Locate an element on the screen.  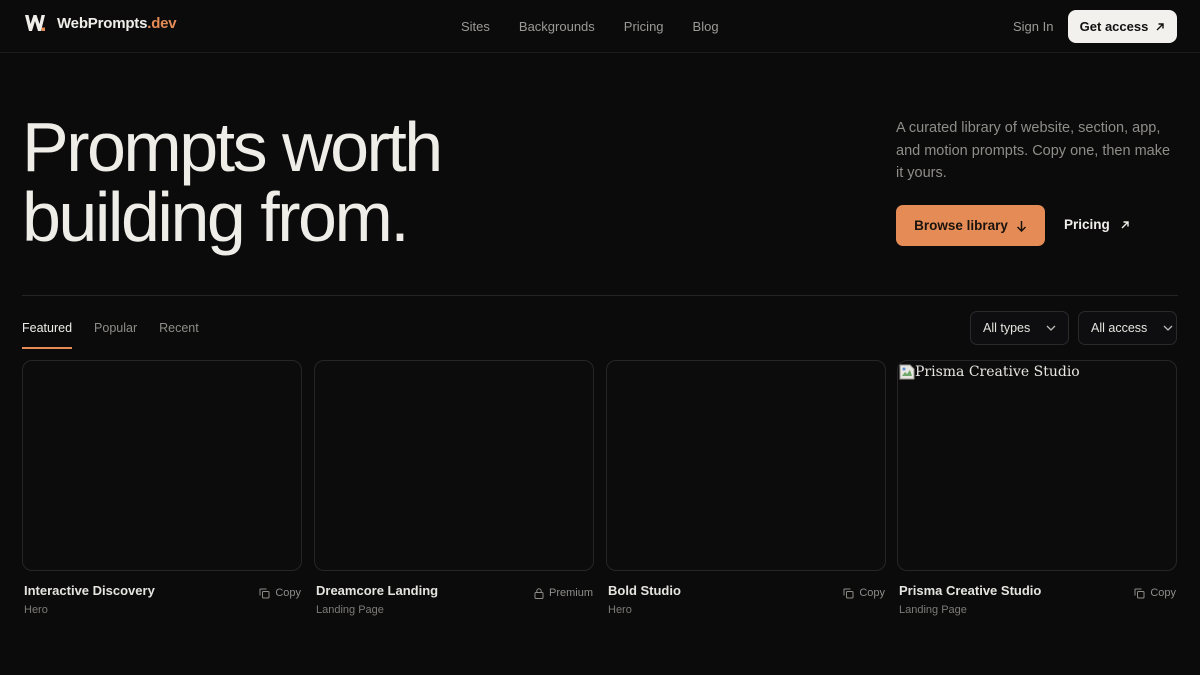
brand-suffix: .dev is located at coordinates (162, 23).